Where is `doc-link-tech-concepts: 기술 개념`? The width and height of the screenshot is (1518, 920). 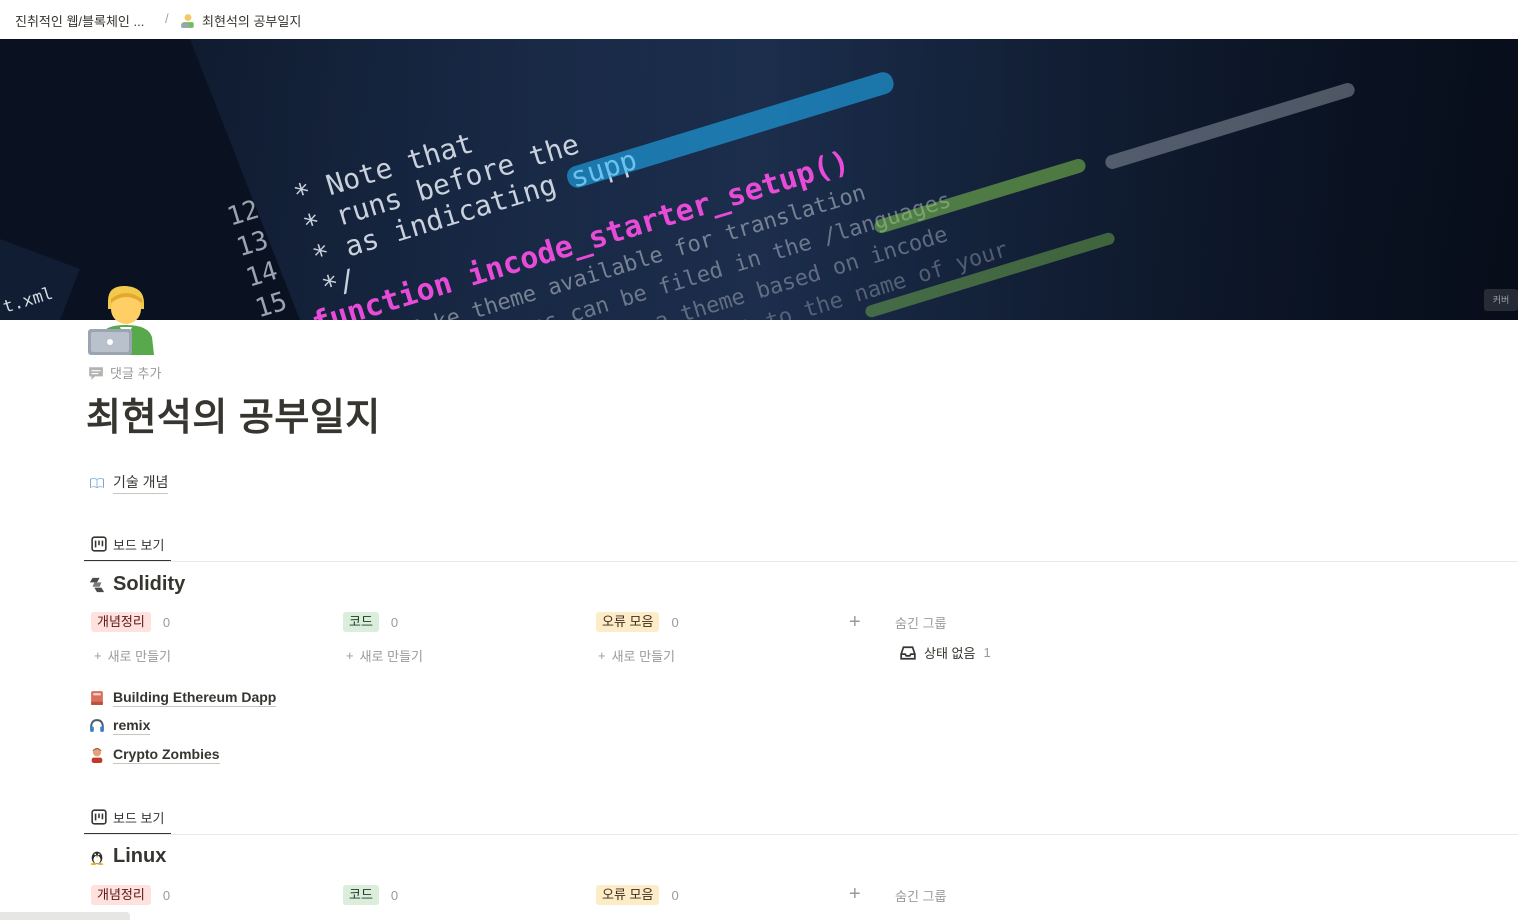 doc-link-tech-concepts: 기술 개념 is located at coordinates (129, 483).